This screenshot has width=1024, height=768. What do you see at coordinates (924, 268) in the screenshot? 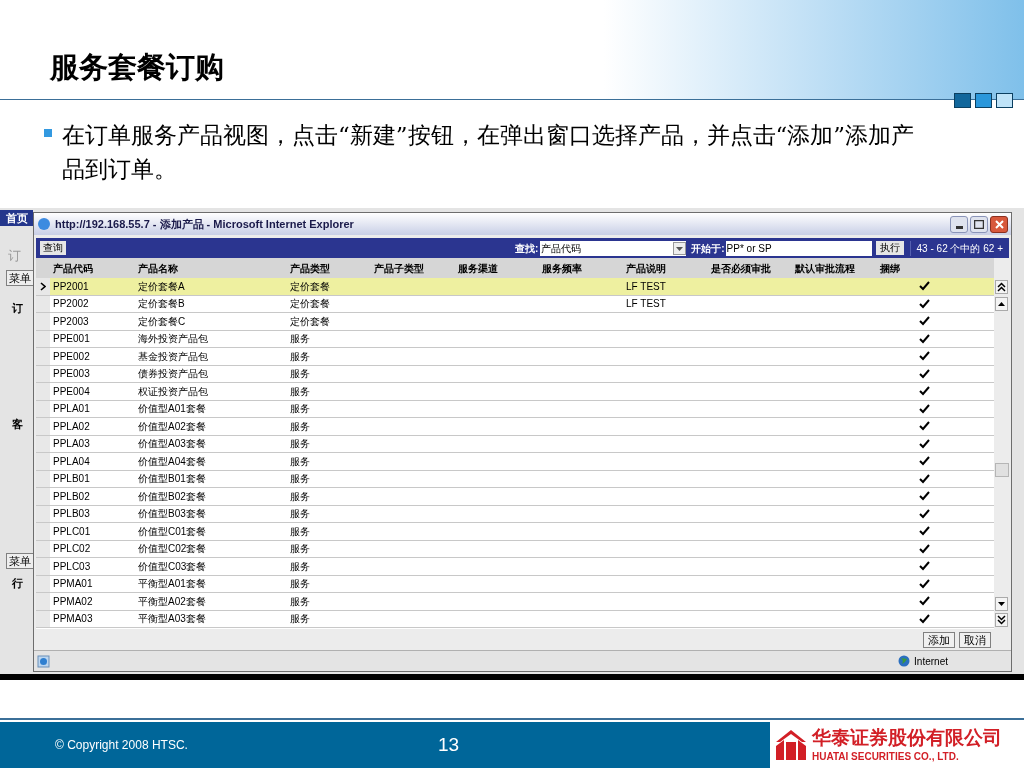
I see `column-header: 捆绑` at bounding box center [924, 268].